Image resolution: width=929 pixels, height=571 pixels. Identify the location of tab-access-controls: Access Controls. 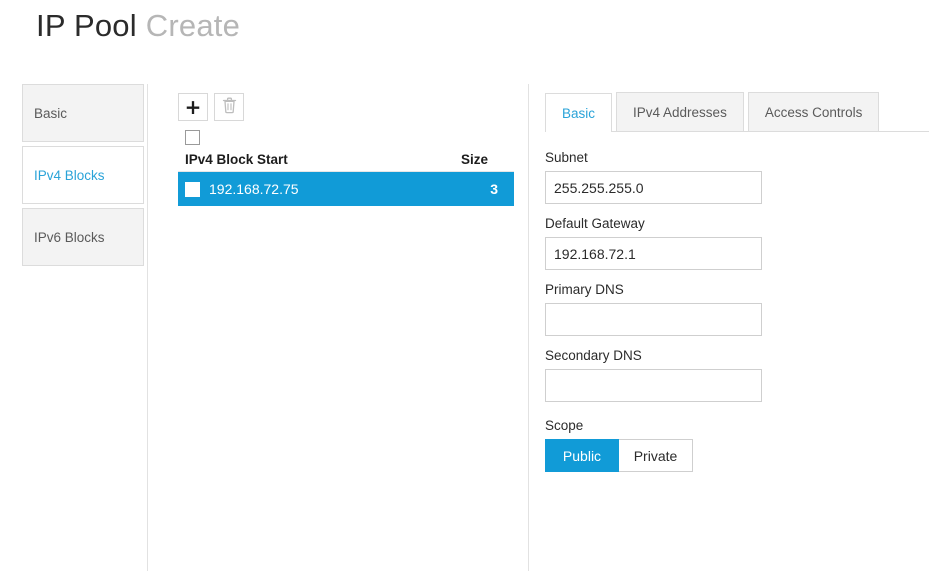
(813, 111).